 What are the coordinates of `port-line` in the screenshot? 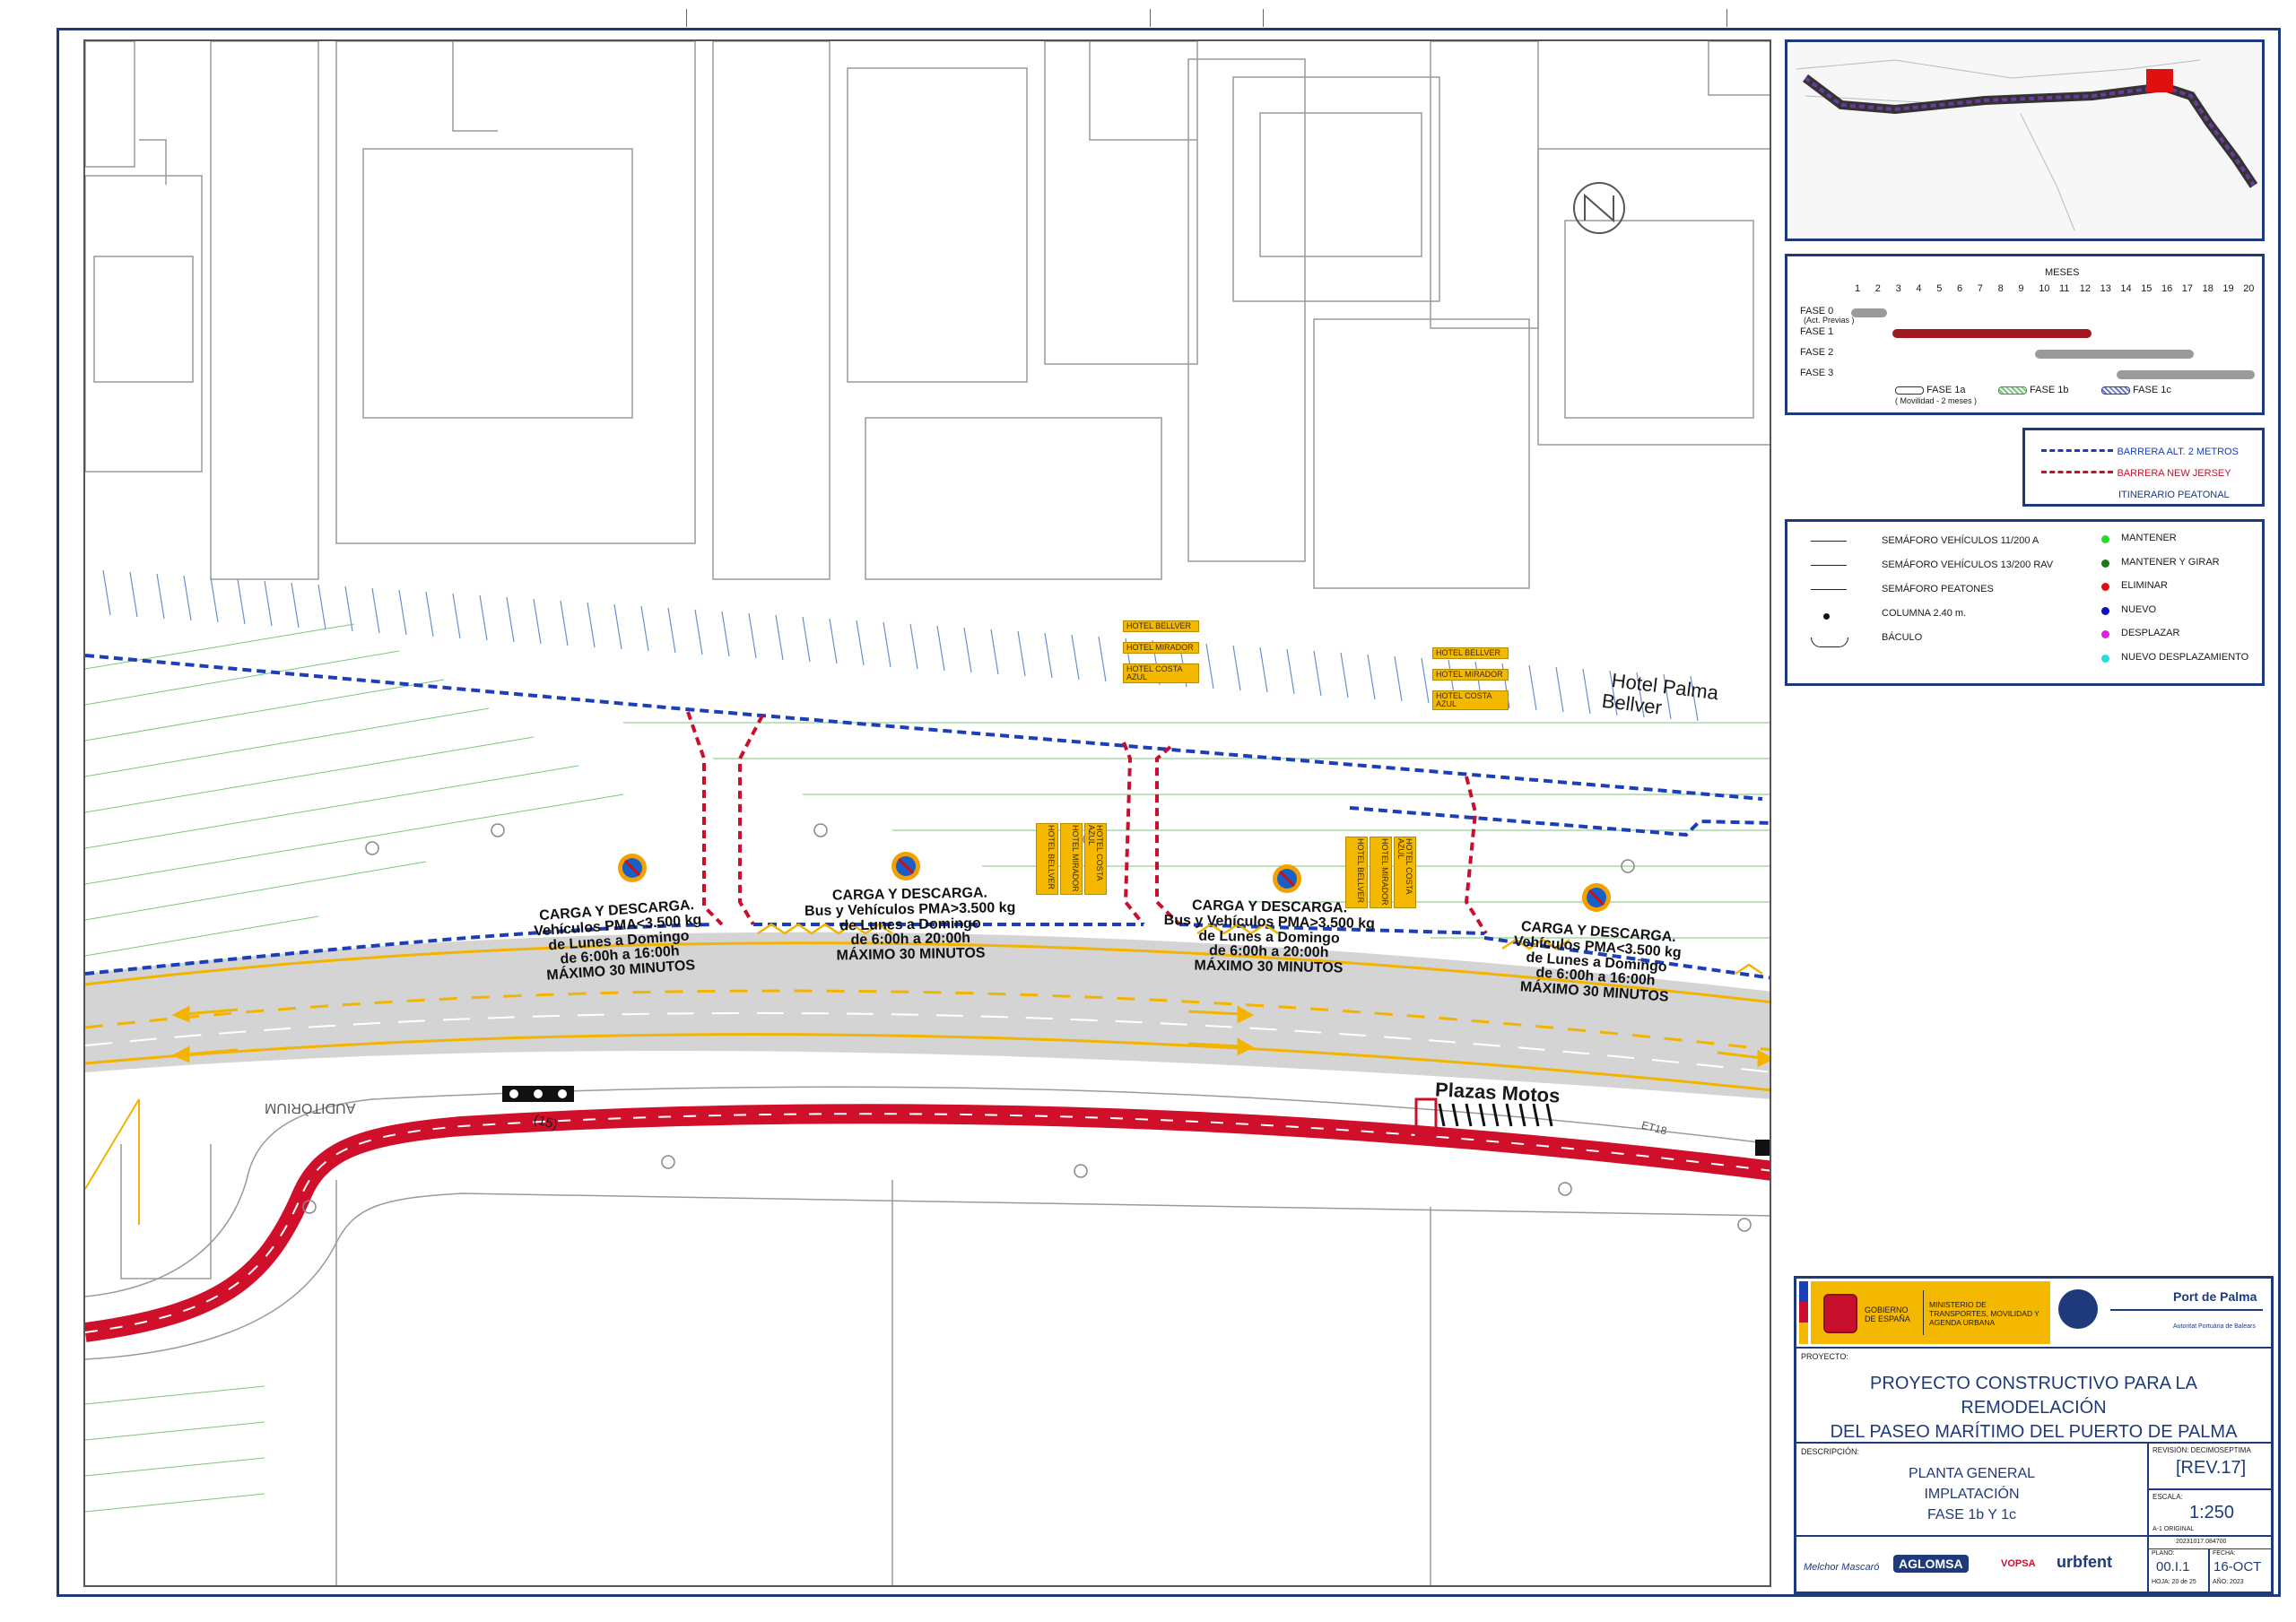 It's located at (2186, 1310).